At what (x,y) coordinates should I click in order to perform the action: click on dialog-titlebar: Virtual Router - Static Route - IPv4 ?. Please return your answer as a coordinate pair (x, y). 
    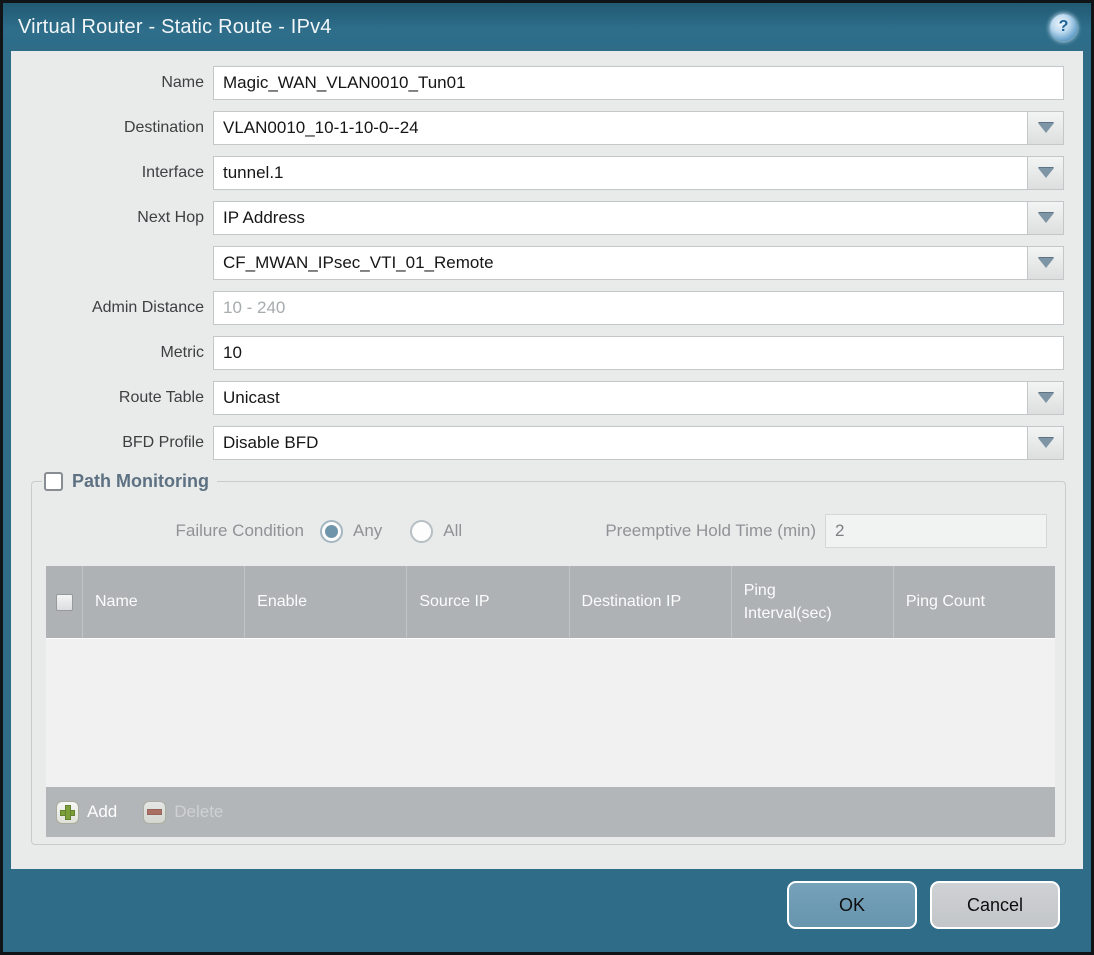
    Looking at the image, I should click on (547, 27).